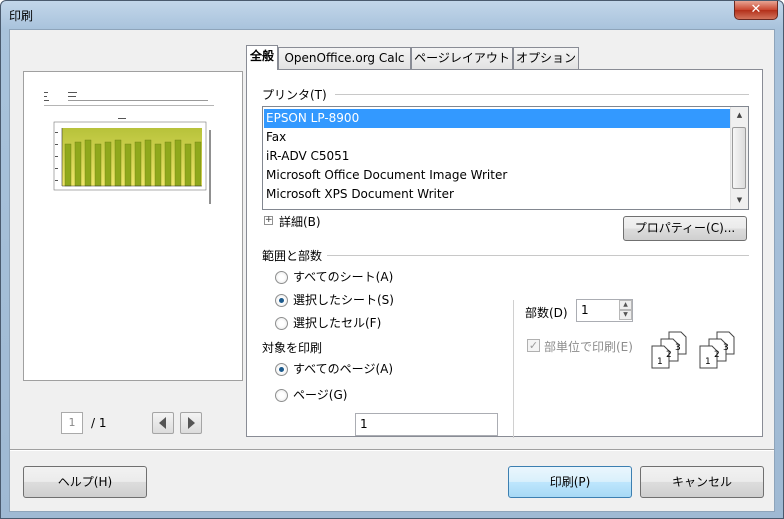 This screenshot has height=519, width=784. I want to click on all-pages-radio, so click(281, 369).